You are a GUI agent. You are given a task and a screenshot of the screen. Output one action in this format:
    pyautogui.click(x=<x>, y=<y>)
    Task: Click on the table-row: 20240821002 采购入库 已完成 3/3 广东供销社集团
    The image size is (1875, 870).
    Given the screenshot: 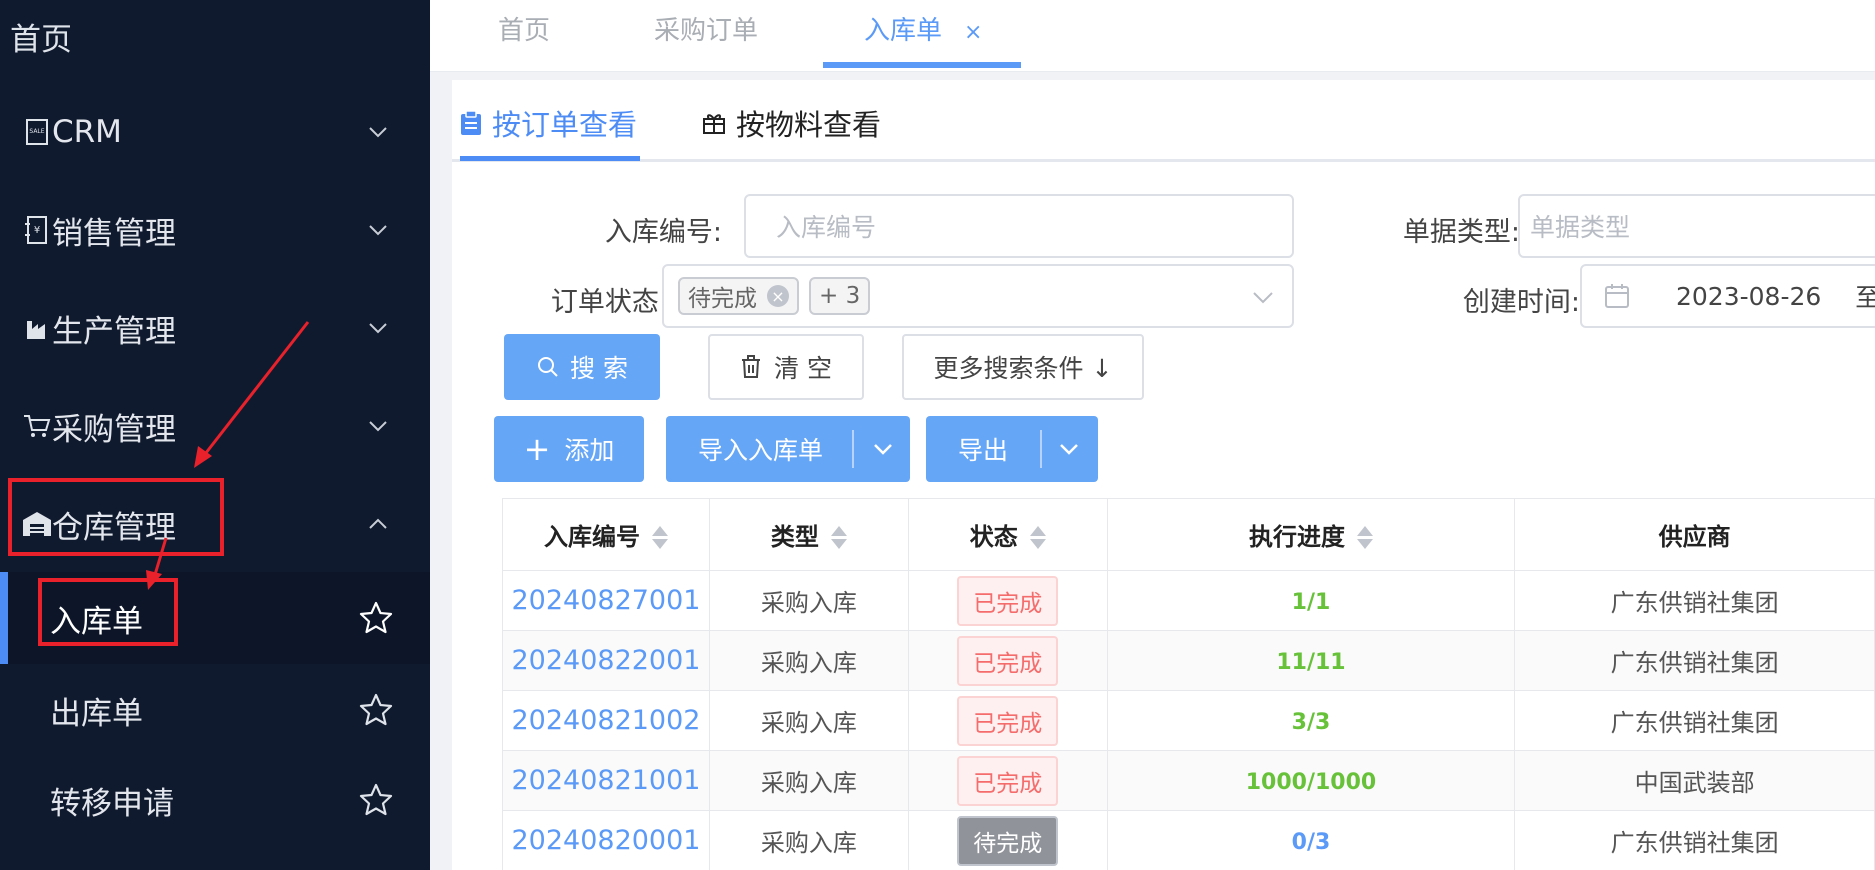 What is the action you would take?
    pyautogui.click(x=1188, y=720)
    